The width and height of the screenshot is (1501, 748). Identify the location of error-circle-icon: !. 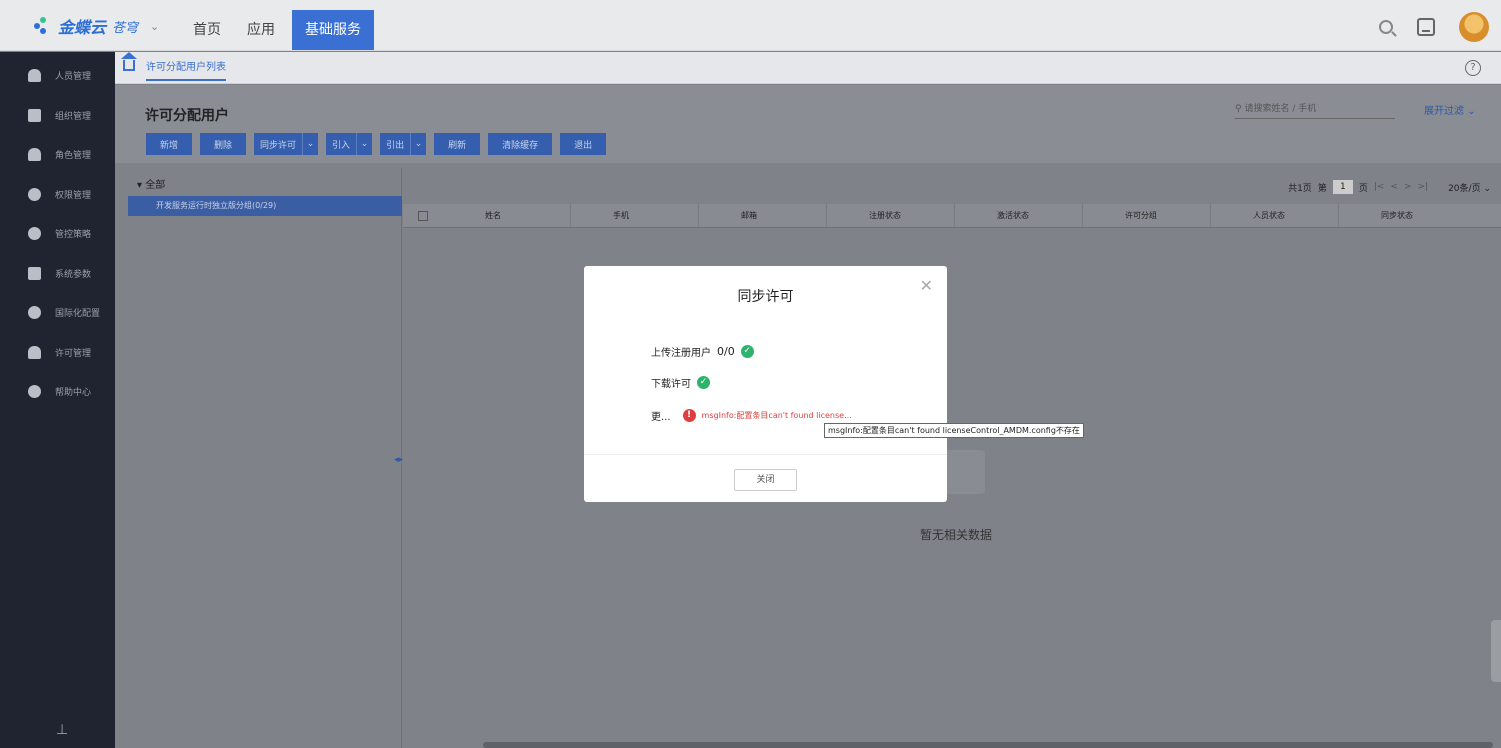
(689, 415).